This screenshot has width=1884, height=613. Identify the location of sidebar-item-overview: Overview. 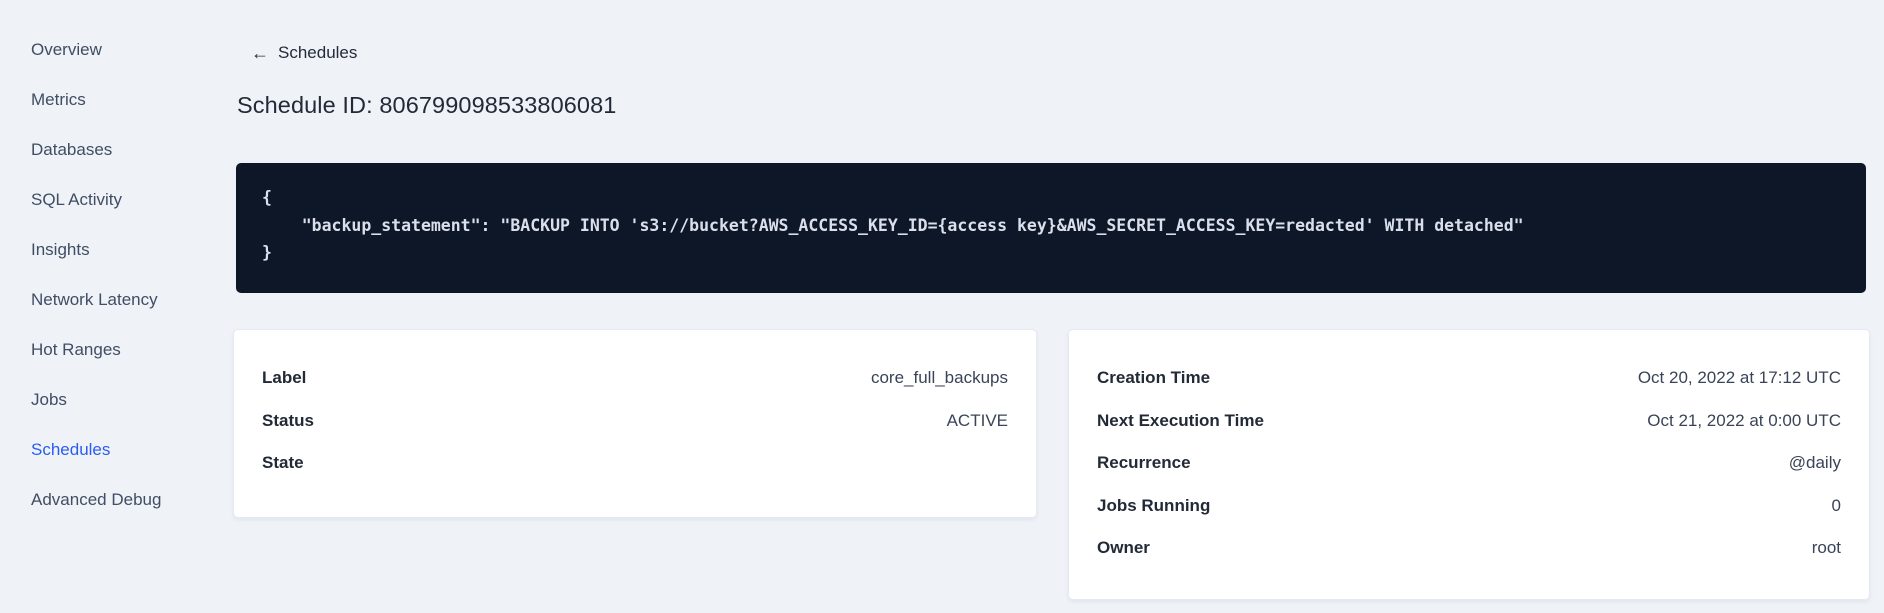
(128, 65).